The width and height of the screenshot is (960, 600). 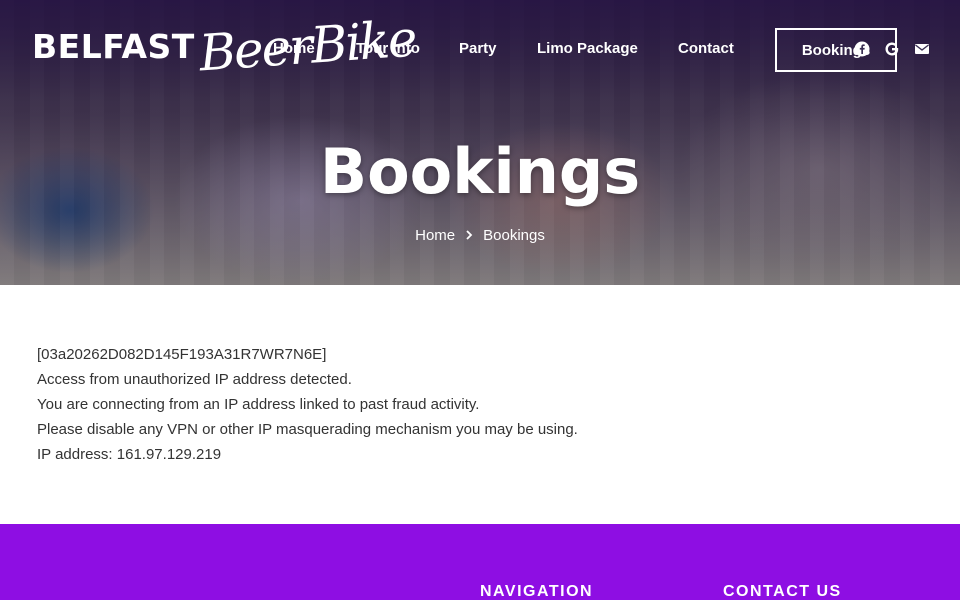 What do you see at coordinates (782, 591) in the screenshot?
I see `footer-contact-heading: CONTACT US` at bounding box center [782, 591].